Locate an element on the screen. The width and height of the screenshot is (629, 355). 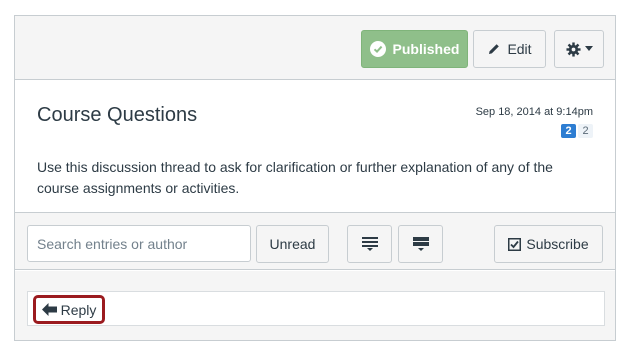
reply-count-badges: 2 2 is located at coordinates (577, 131).